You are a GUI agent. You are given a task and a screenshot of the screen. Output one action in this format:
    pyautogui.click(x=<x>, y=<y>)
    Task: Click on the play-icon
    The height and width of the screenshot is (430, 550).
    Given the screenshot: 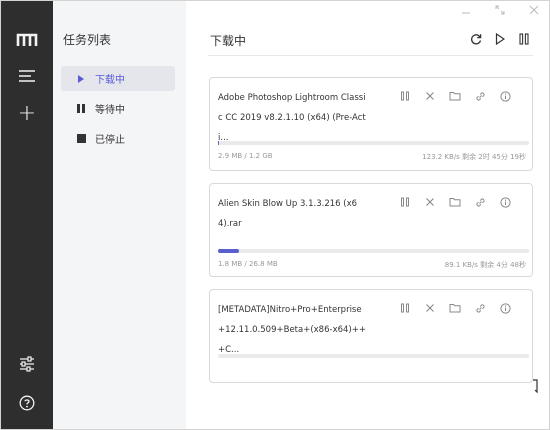 What is the action you would take?
    pyautogui.click(x=81, y=78)
    